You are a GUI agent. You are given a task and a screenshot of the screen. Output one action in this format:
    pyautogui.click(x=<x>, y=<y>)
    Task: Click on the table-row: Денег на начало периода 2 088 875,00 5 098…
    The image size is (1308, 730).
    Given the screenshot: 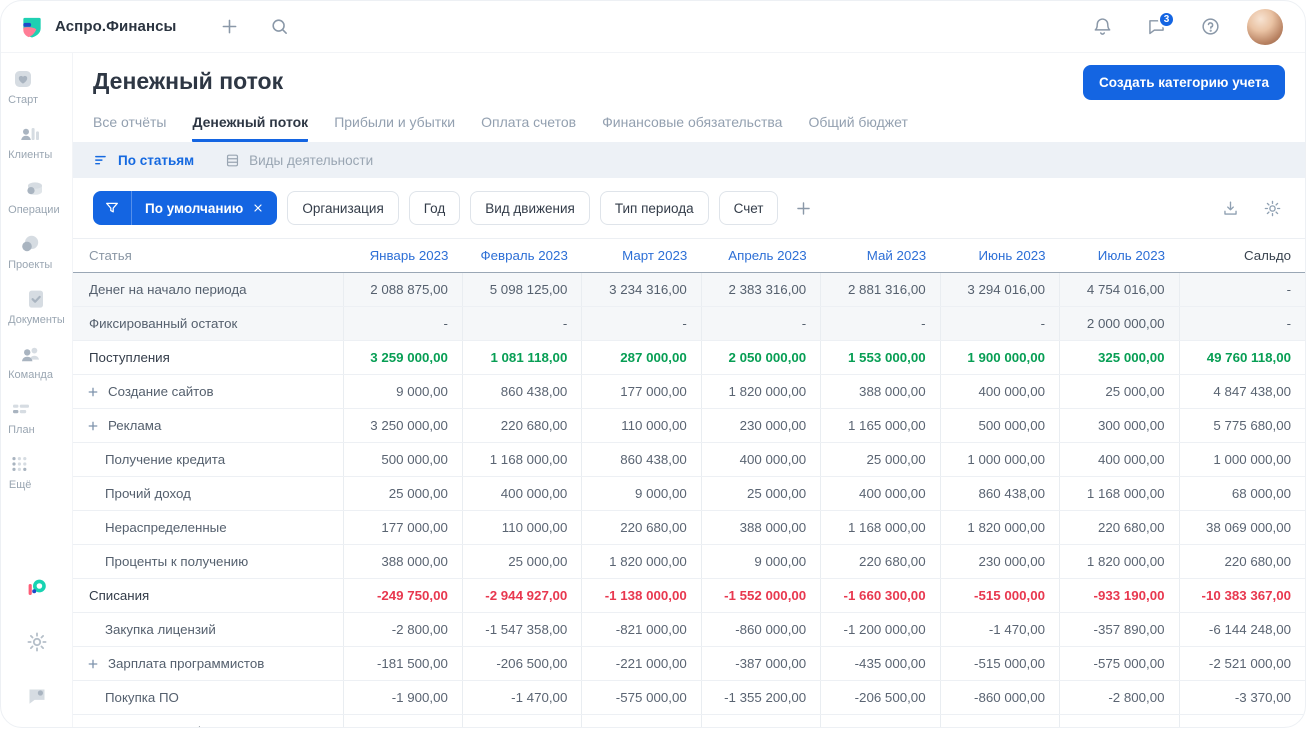 What is the action you would take?
    pyautogui.click(x=689, y=289)
    